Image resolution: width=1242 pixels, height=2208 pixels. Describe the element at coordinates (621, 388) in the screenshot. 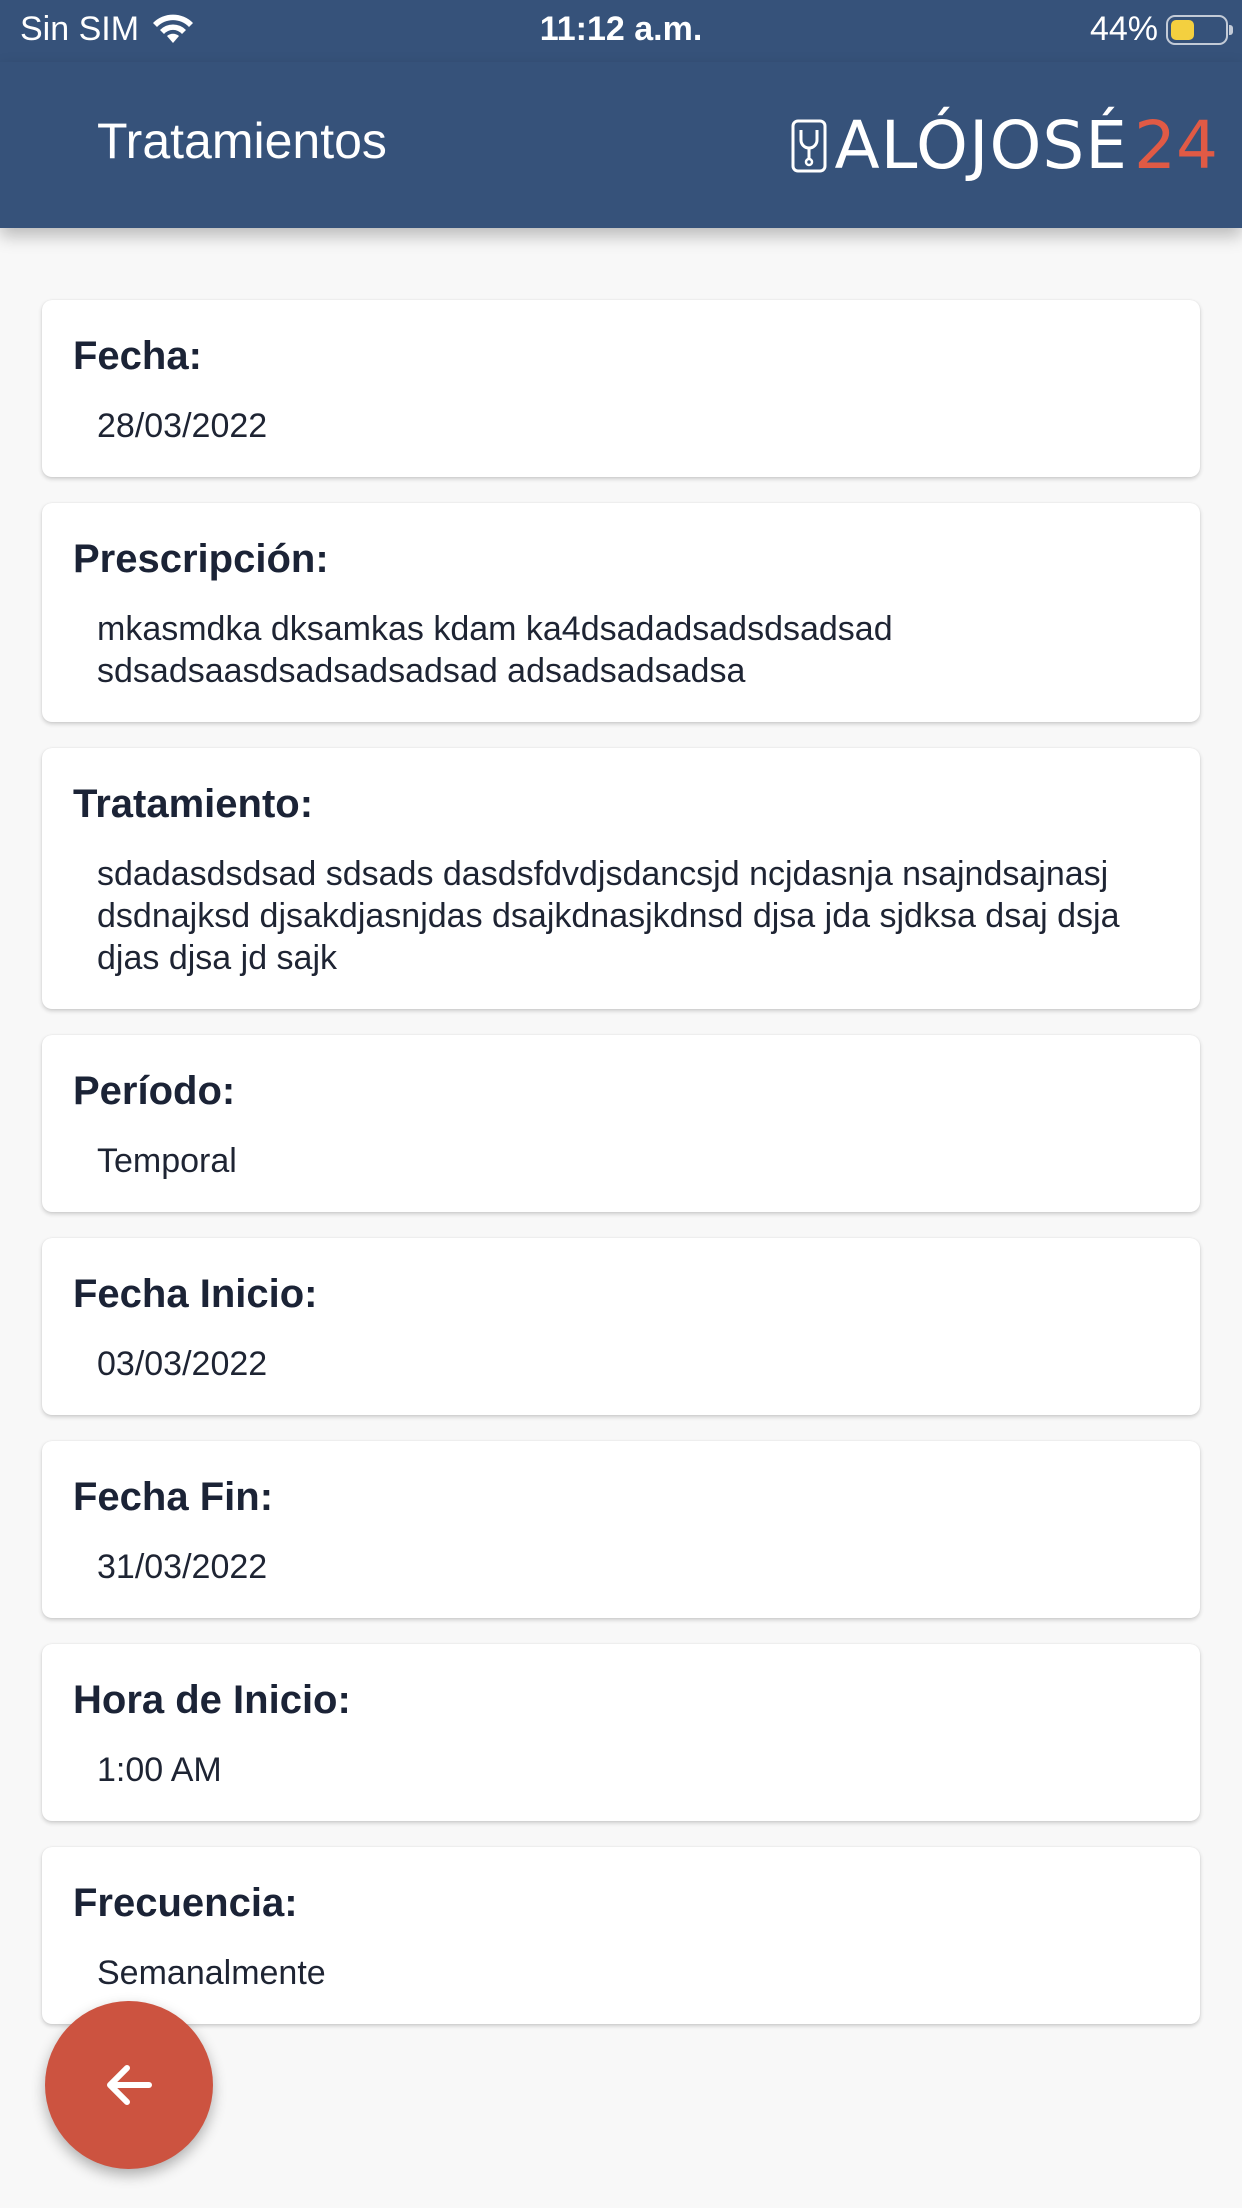

I see `date-card: Fecha: 28/03/2022` at that location.